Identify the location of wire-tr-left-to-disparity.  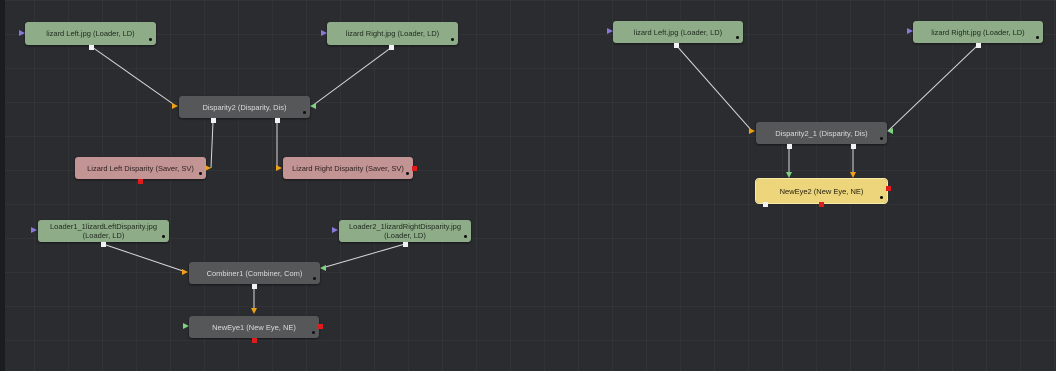
(714, 88).